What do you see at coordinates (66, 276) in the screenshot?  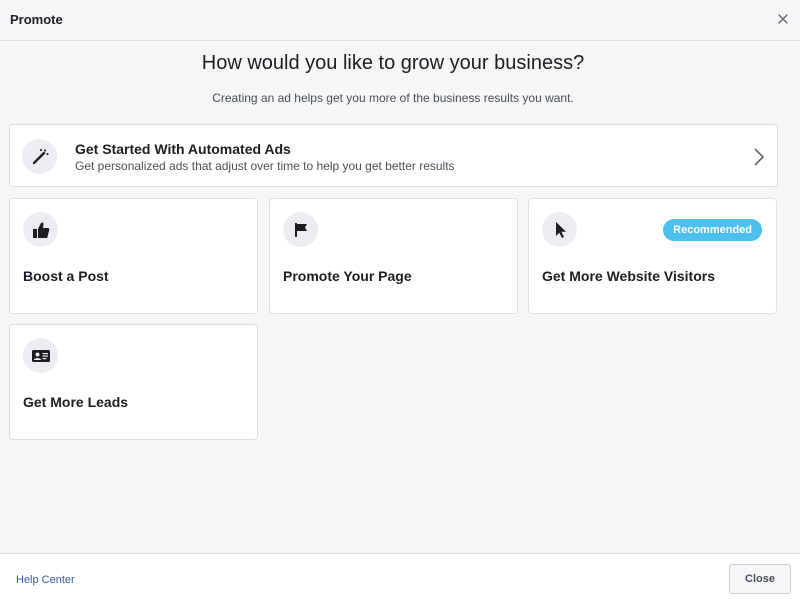 I see `option-label: Boost a Post` at bounding box center [66, 276].